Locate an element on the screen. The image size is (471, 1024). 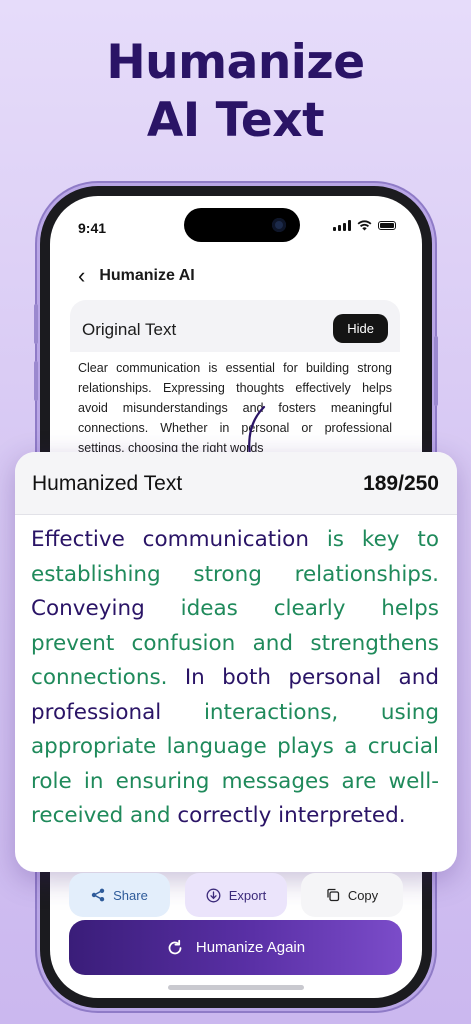
headline: Humanize AI Text is located at coordinates (235, 92).